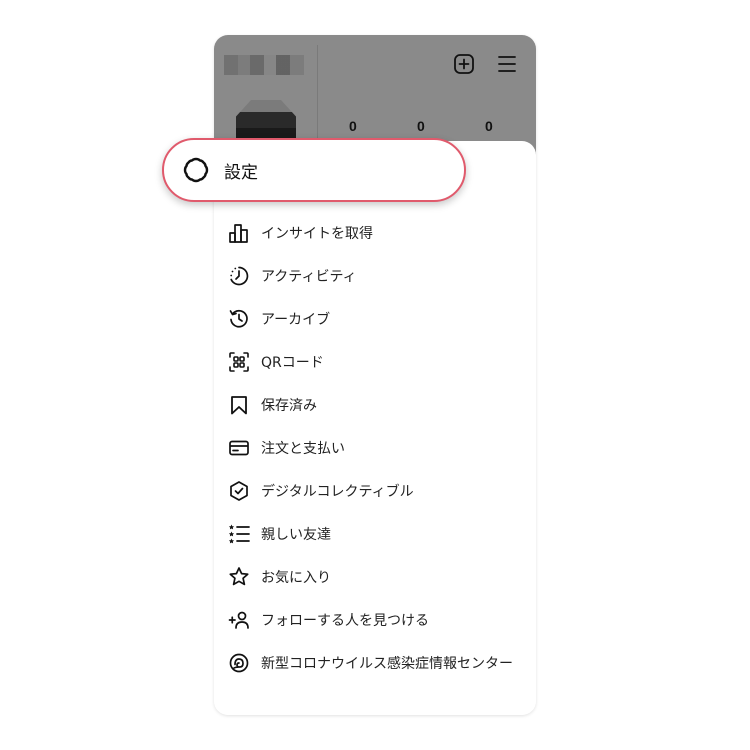 The image size is (750, 750). Describe the element at coordinates (292, 362) in the screenshot. I see `menu-item-label: QRコード` at that location.